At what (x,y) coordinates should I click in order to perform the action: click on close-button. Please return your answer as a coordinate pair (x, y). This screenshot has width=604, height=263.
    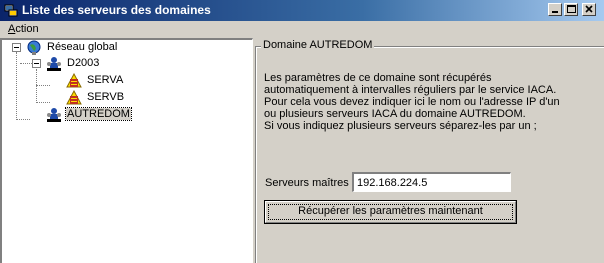
    Looking at the image, I should click on (589, 9).